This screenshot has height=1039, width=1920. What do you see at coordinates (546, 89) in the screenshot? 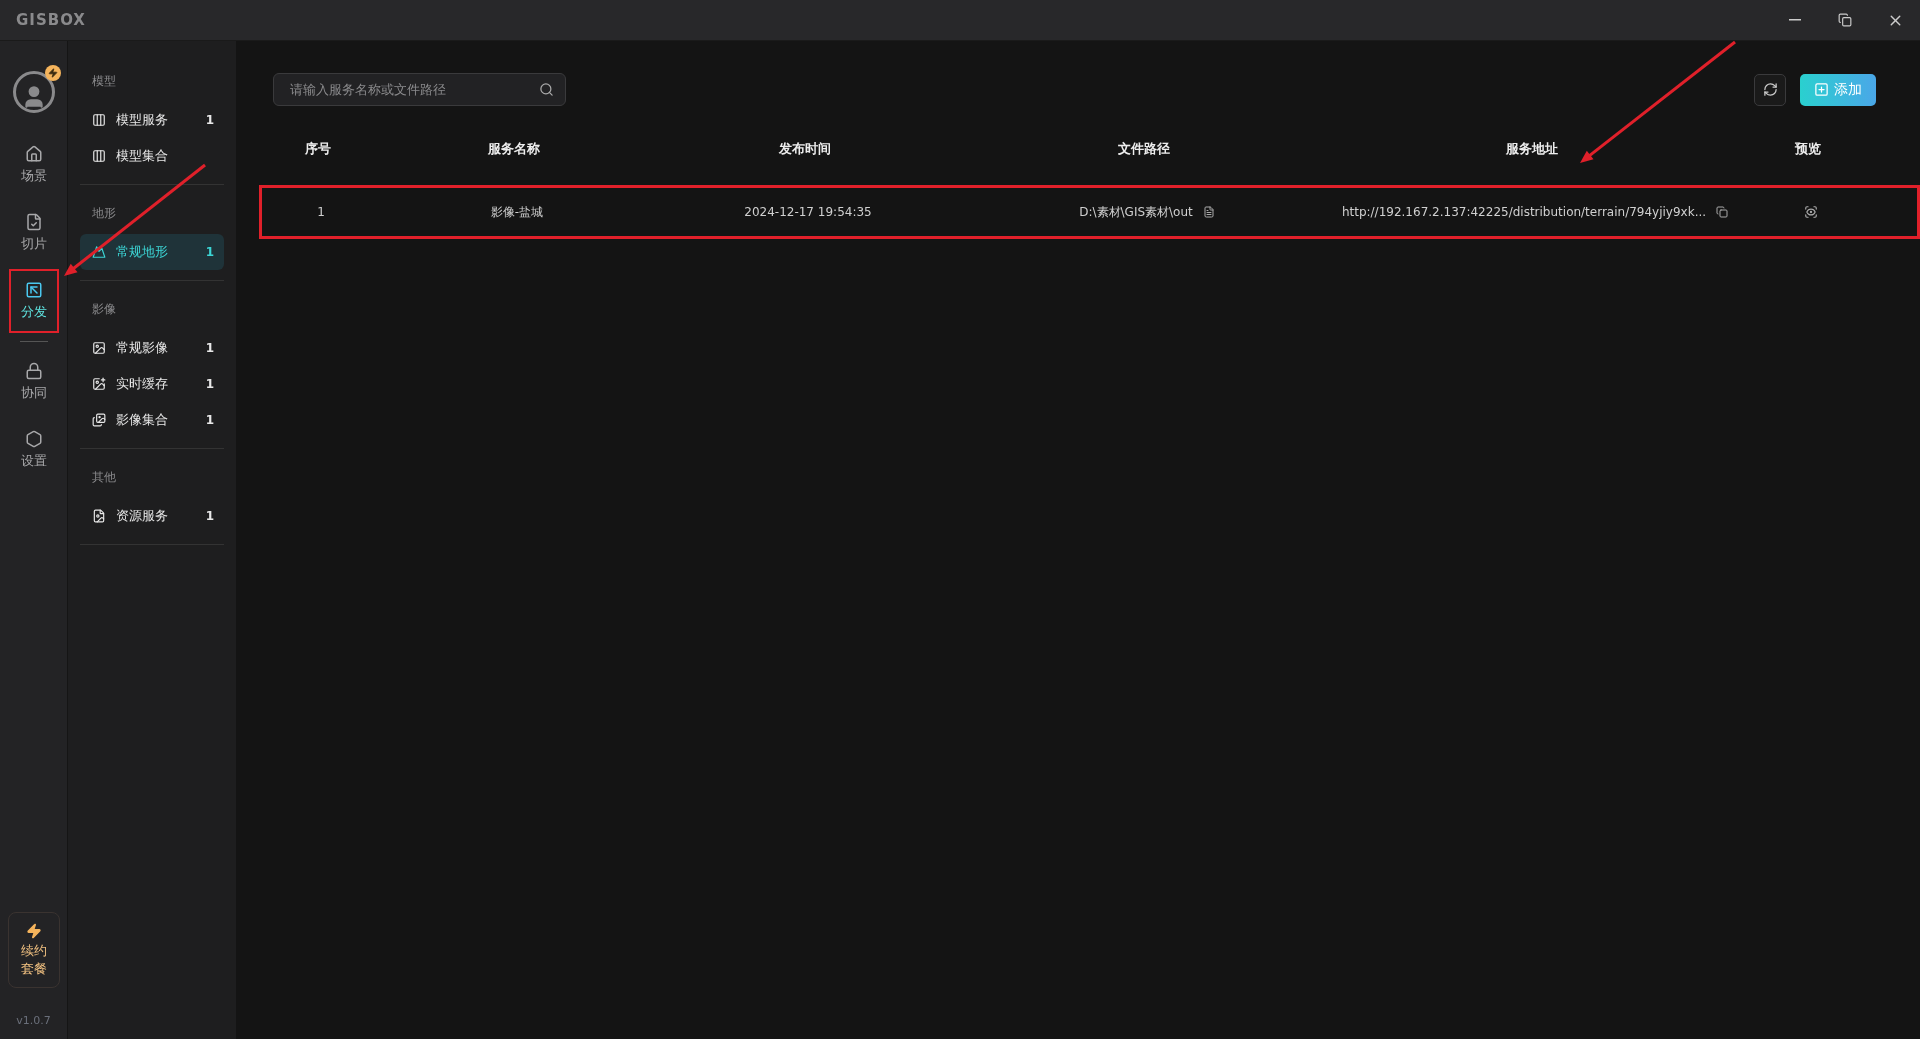
I see `search-icon` at bounding box center [546, 89].